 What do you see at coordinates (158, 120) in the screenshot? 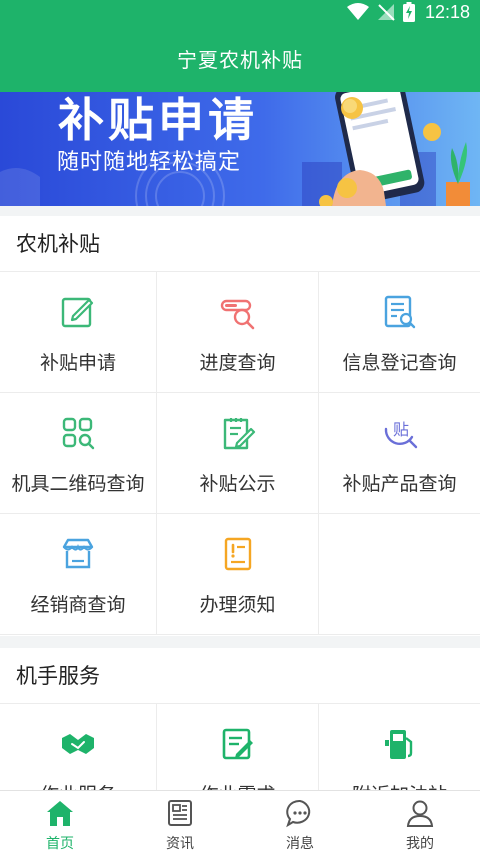
I see `banner-title: 补贴申请` at bounding box center [158, 120].